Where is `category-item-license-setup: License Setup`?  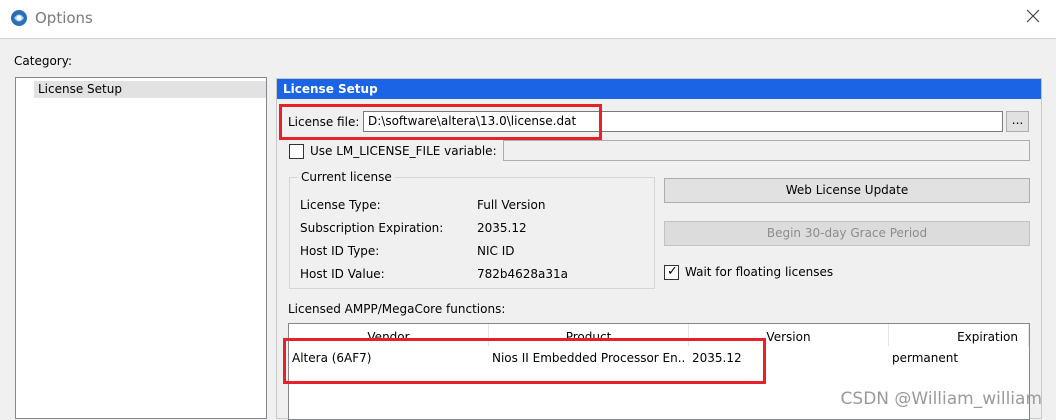 category-item-license-setup: License Setup is located at coordinates (150, 89).